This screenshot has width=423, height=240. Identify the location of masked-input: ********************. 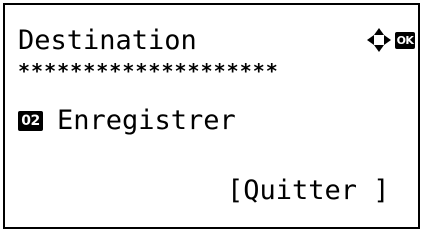
(148, 71).